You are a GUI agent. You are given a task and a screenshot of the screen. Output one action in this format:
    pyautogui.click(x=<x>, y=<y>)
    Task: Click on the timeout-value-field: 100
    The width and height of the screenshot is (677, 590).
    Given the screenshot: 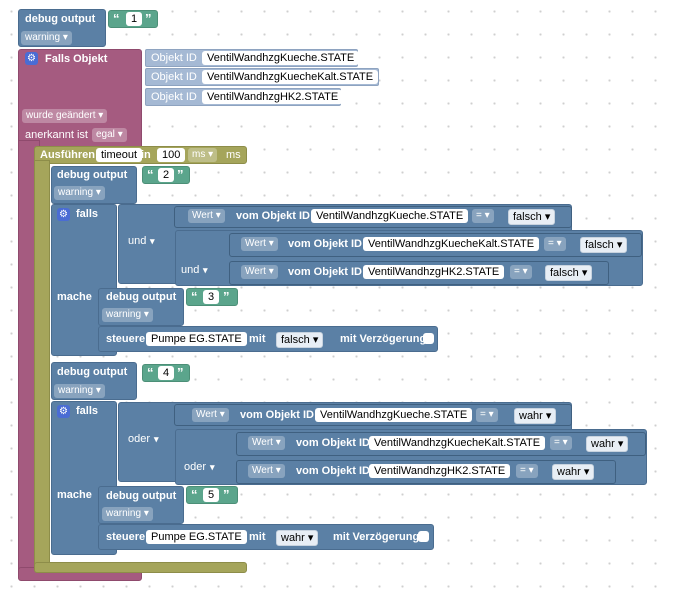 What is the action you would take?
    pyautogui.click(x=171, y=155)
    